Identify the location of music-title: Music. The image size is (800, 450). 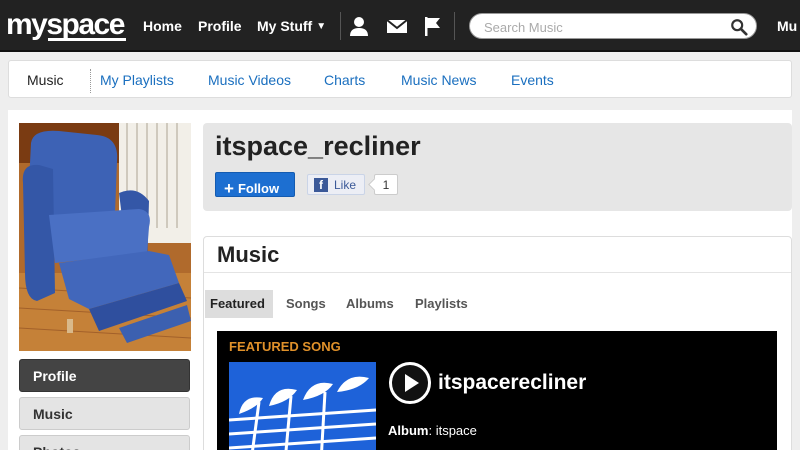
(248, 254).